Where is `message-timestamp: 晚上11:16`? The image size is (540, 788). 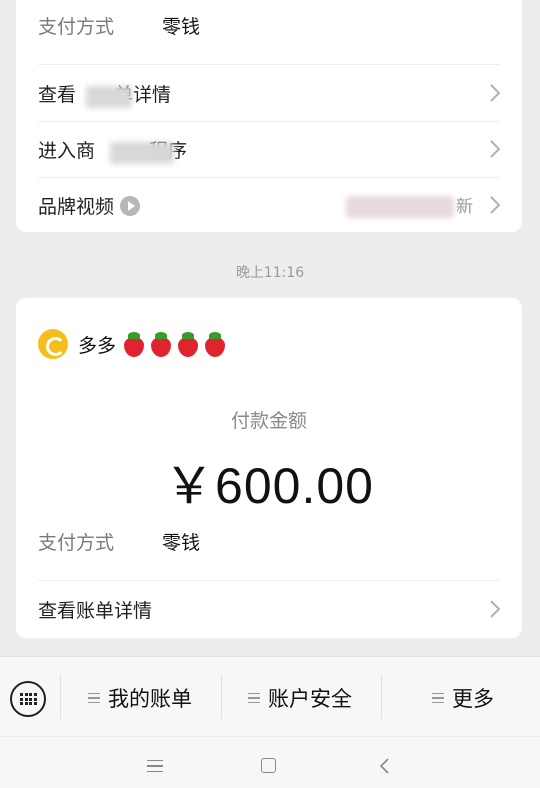 message-timestamp: 晚上11:16 is located at coordinates (270, 273).